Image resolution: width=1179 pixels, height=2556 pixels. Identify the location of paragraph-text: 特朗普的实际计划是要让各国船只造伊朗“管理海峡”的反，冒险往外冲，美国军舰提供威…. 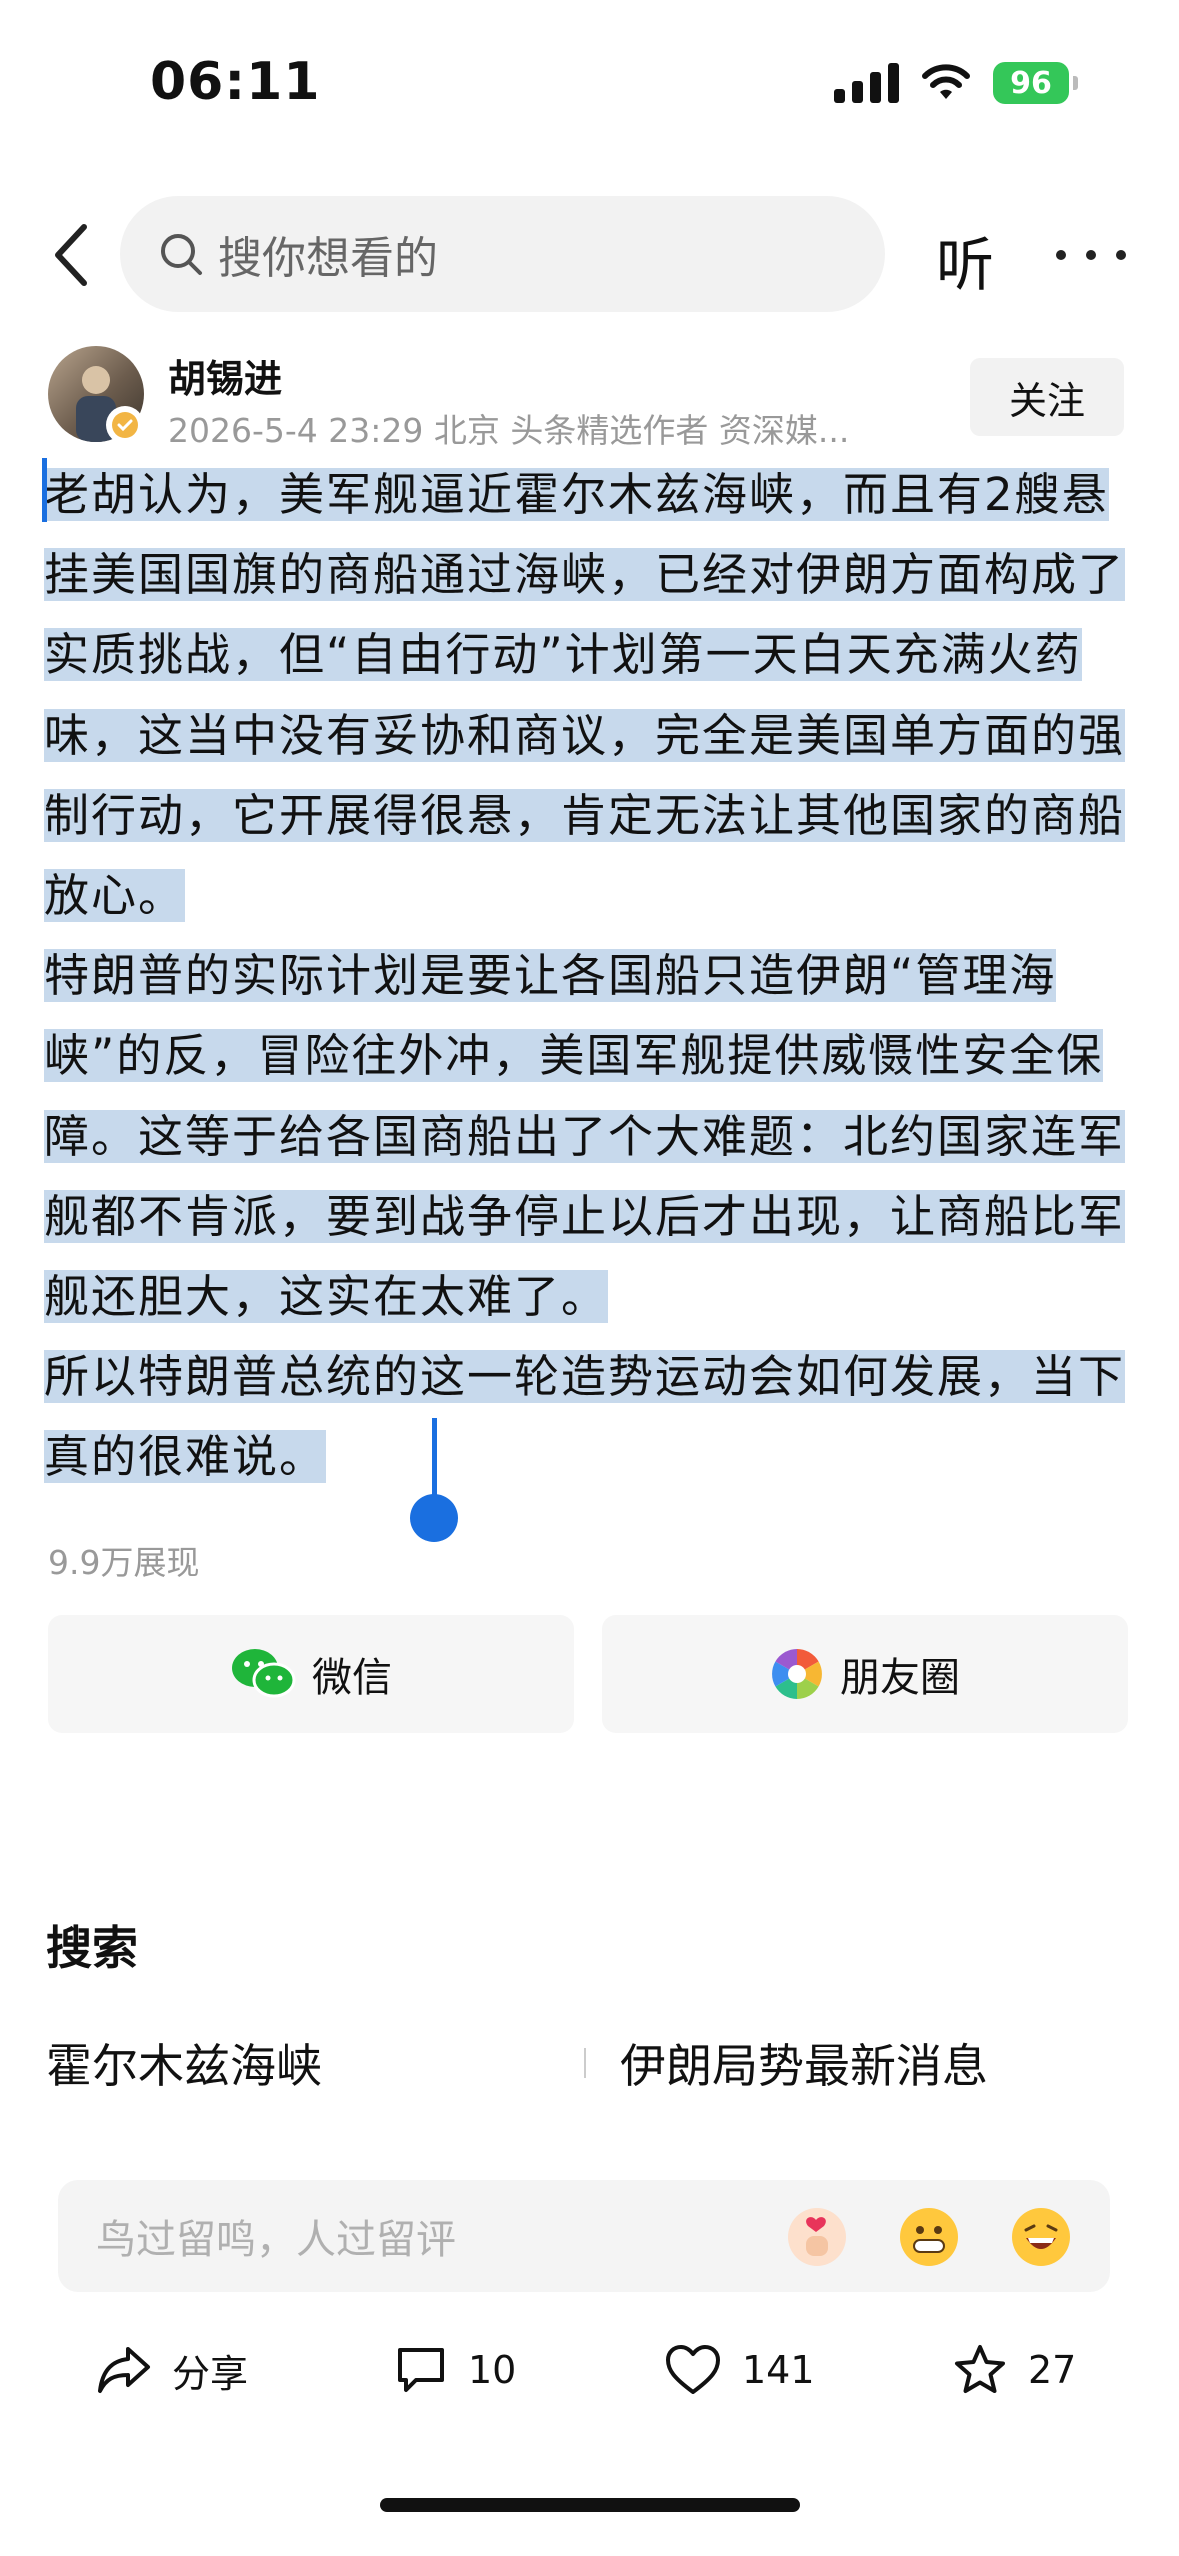
(585, 1136).